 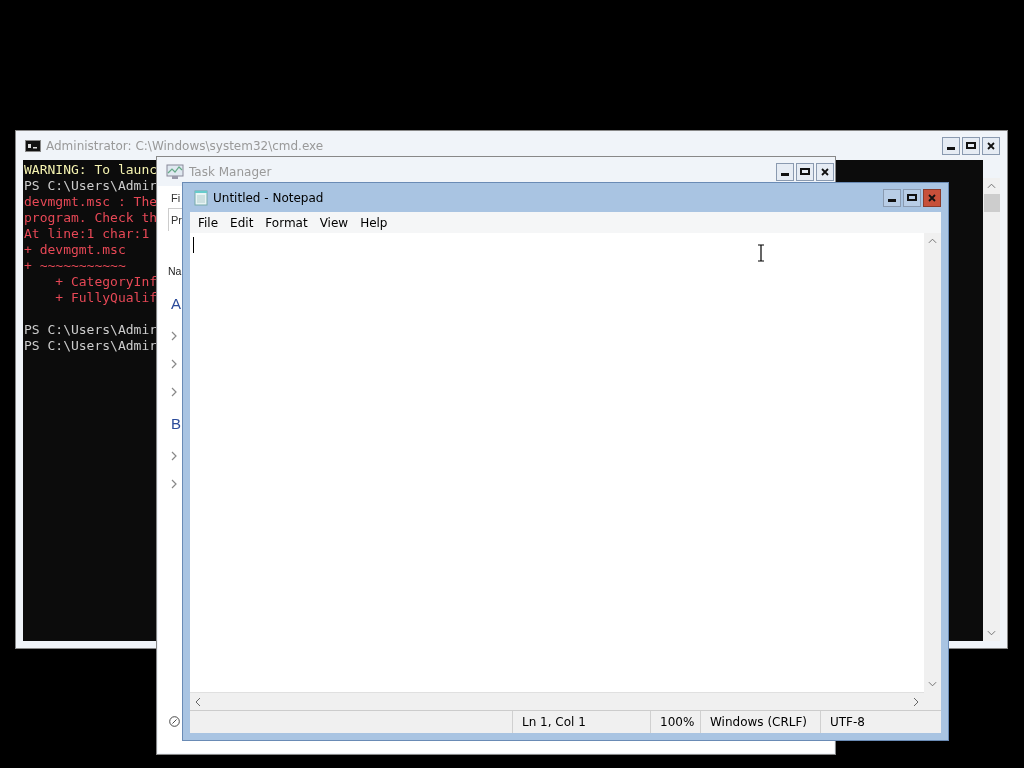 I want to click on console-line: + CategoryInf, so click(x=106, y=282).